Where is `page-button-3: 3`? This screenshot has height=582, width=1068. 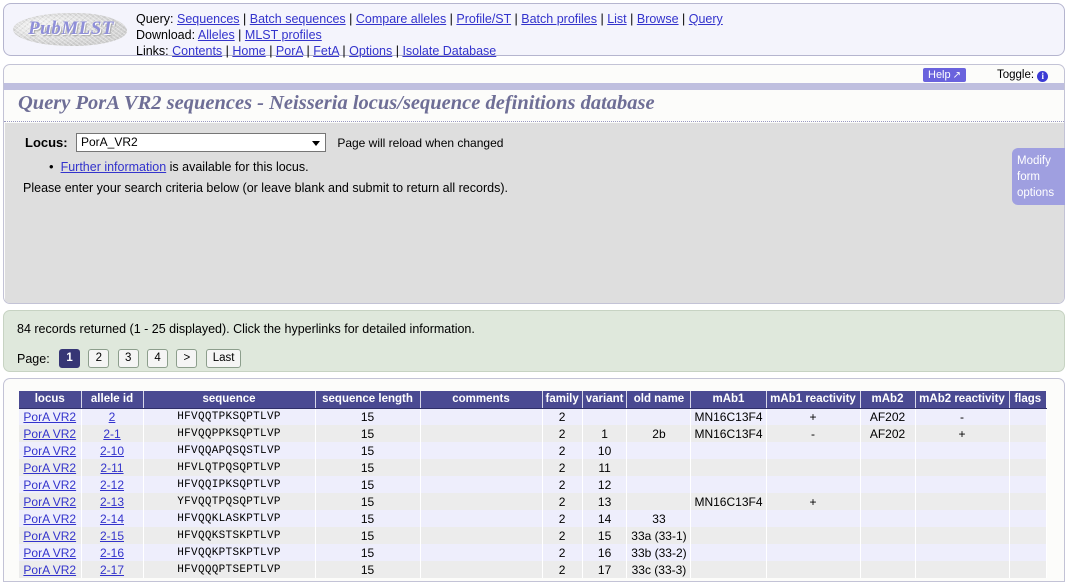 page-button-3: 3 is located at coordinates (128, 358).